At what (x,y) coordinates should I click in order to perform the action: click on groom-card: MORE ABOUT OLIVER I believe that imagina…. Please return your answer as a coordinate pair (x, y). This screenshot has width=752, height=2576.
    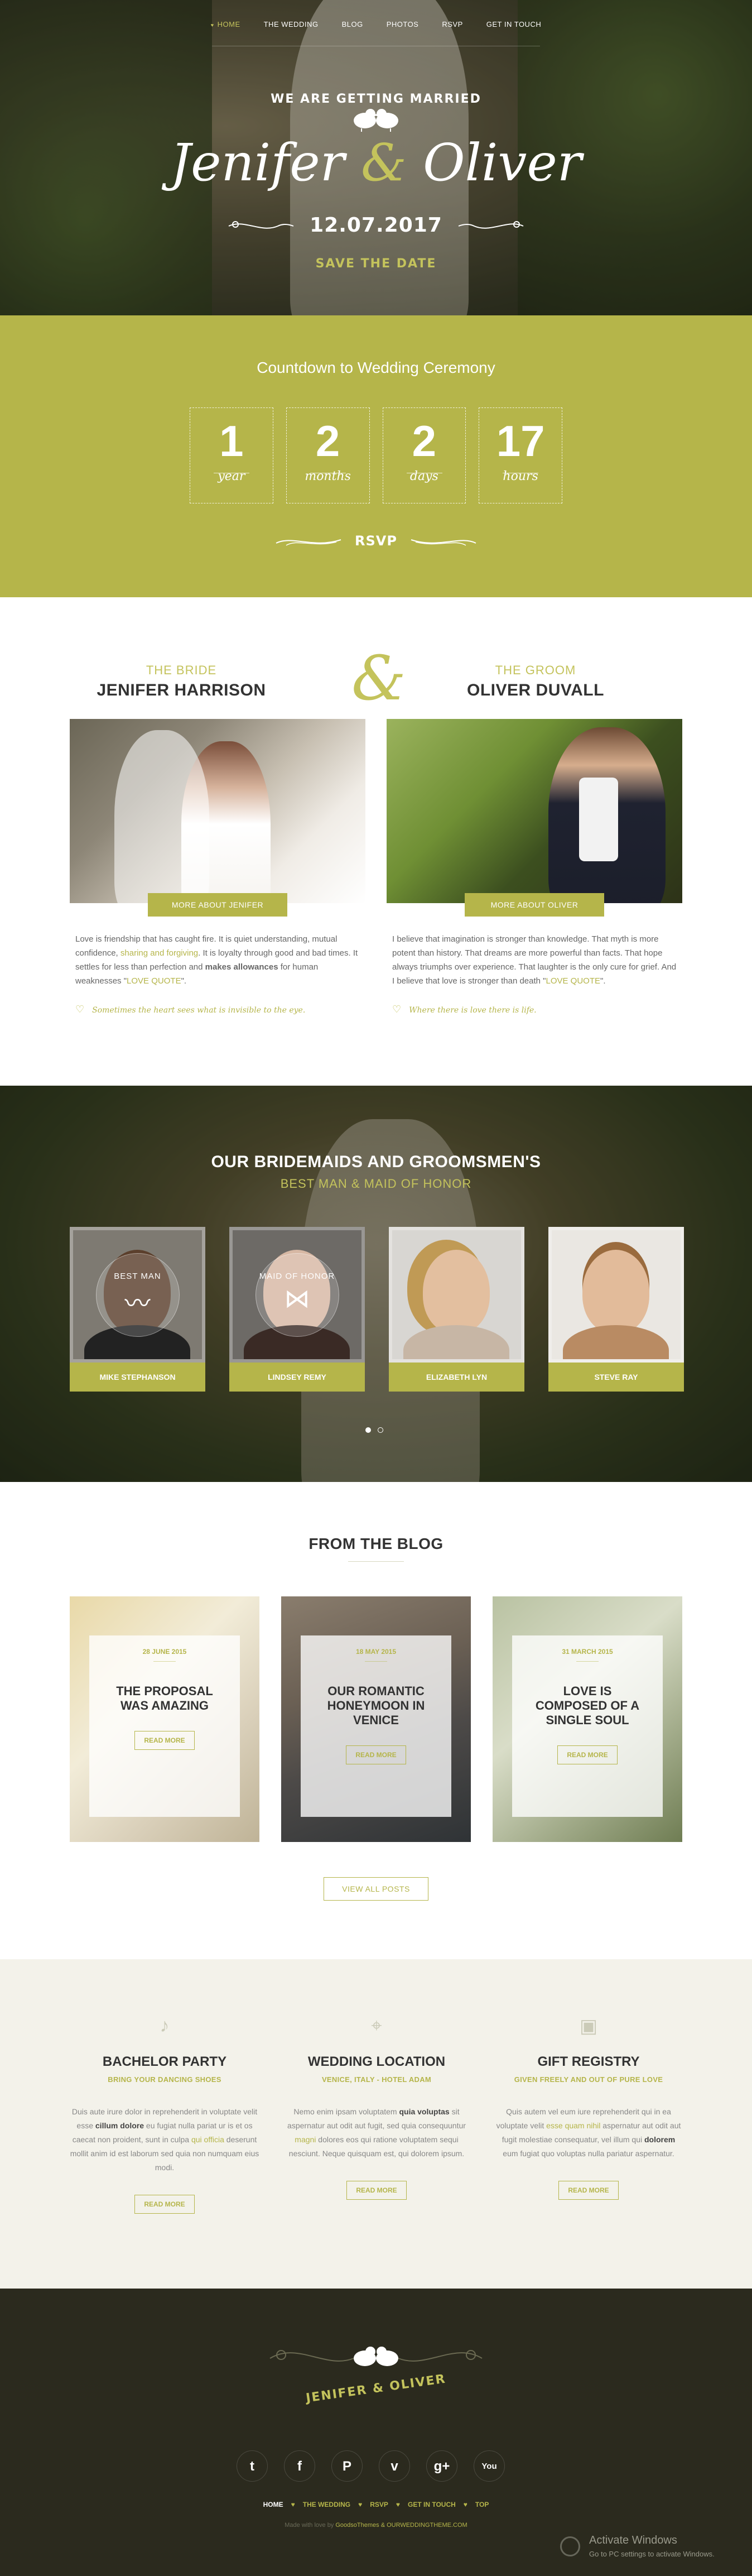
    Looking at the image, I should click on (535, 867).